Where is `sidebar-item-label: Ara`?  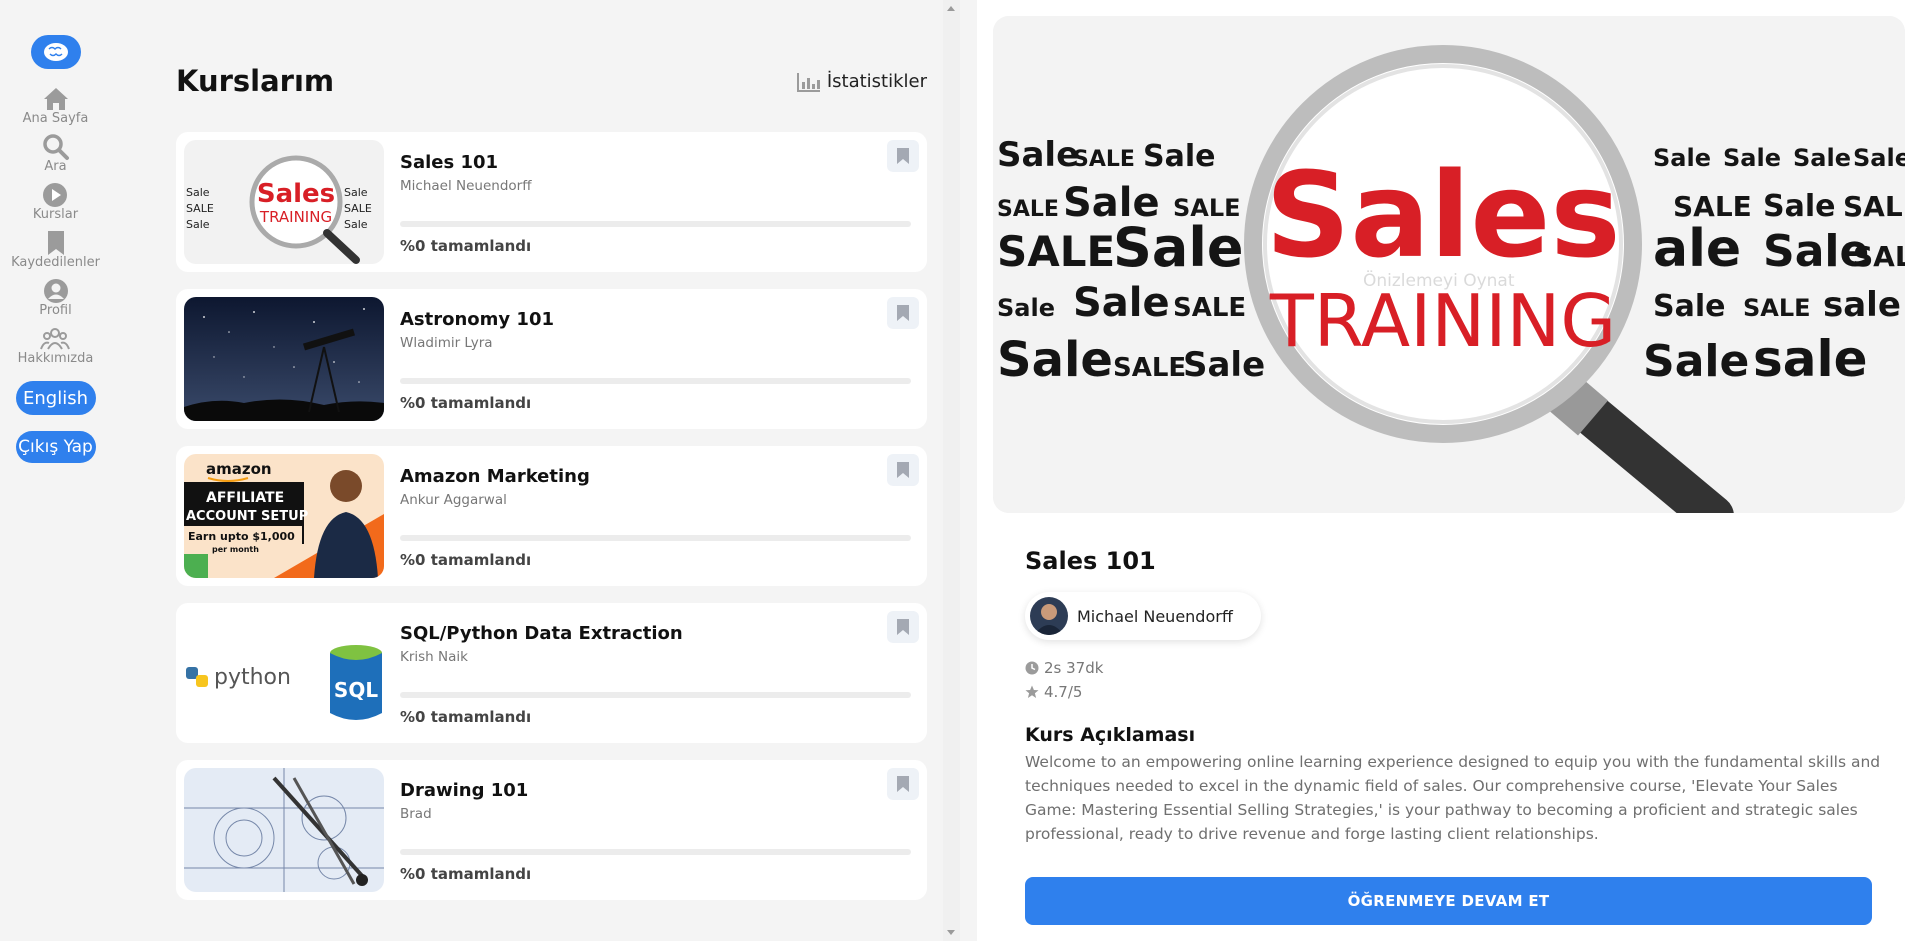 sidebar-item-label: Ara is located at coordinates (55, 166).